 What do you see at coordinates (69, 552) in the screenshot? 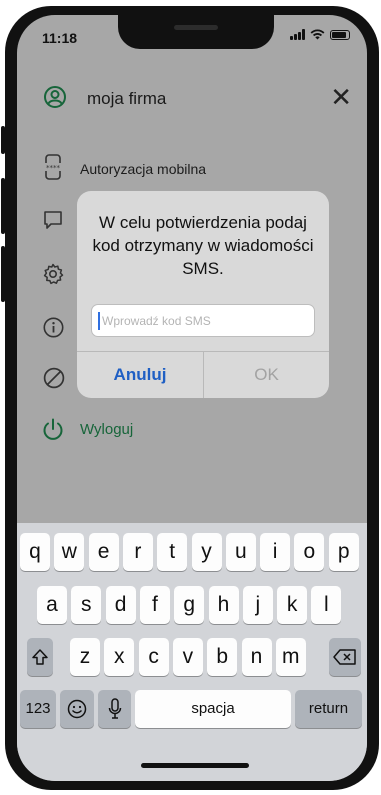
I see `key-w: w` at bounding box center [69, 552].